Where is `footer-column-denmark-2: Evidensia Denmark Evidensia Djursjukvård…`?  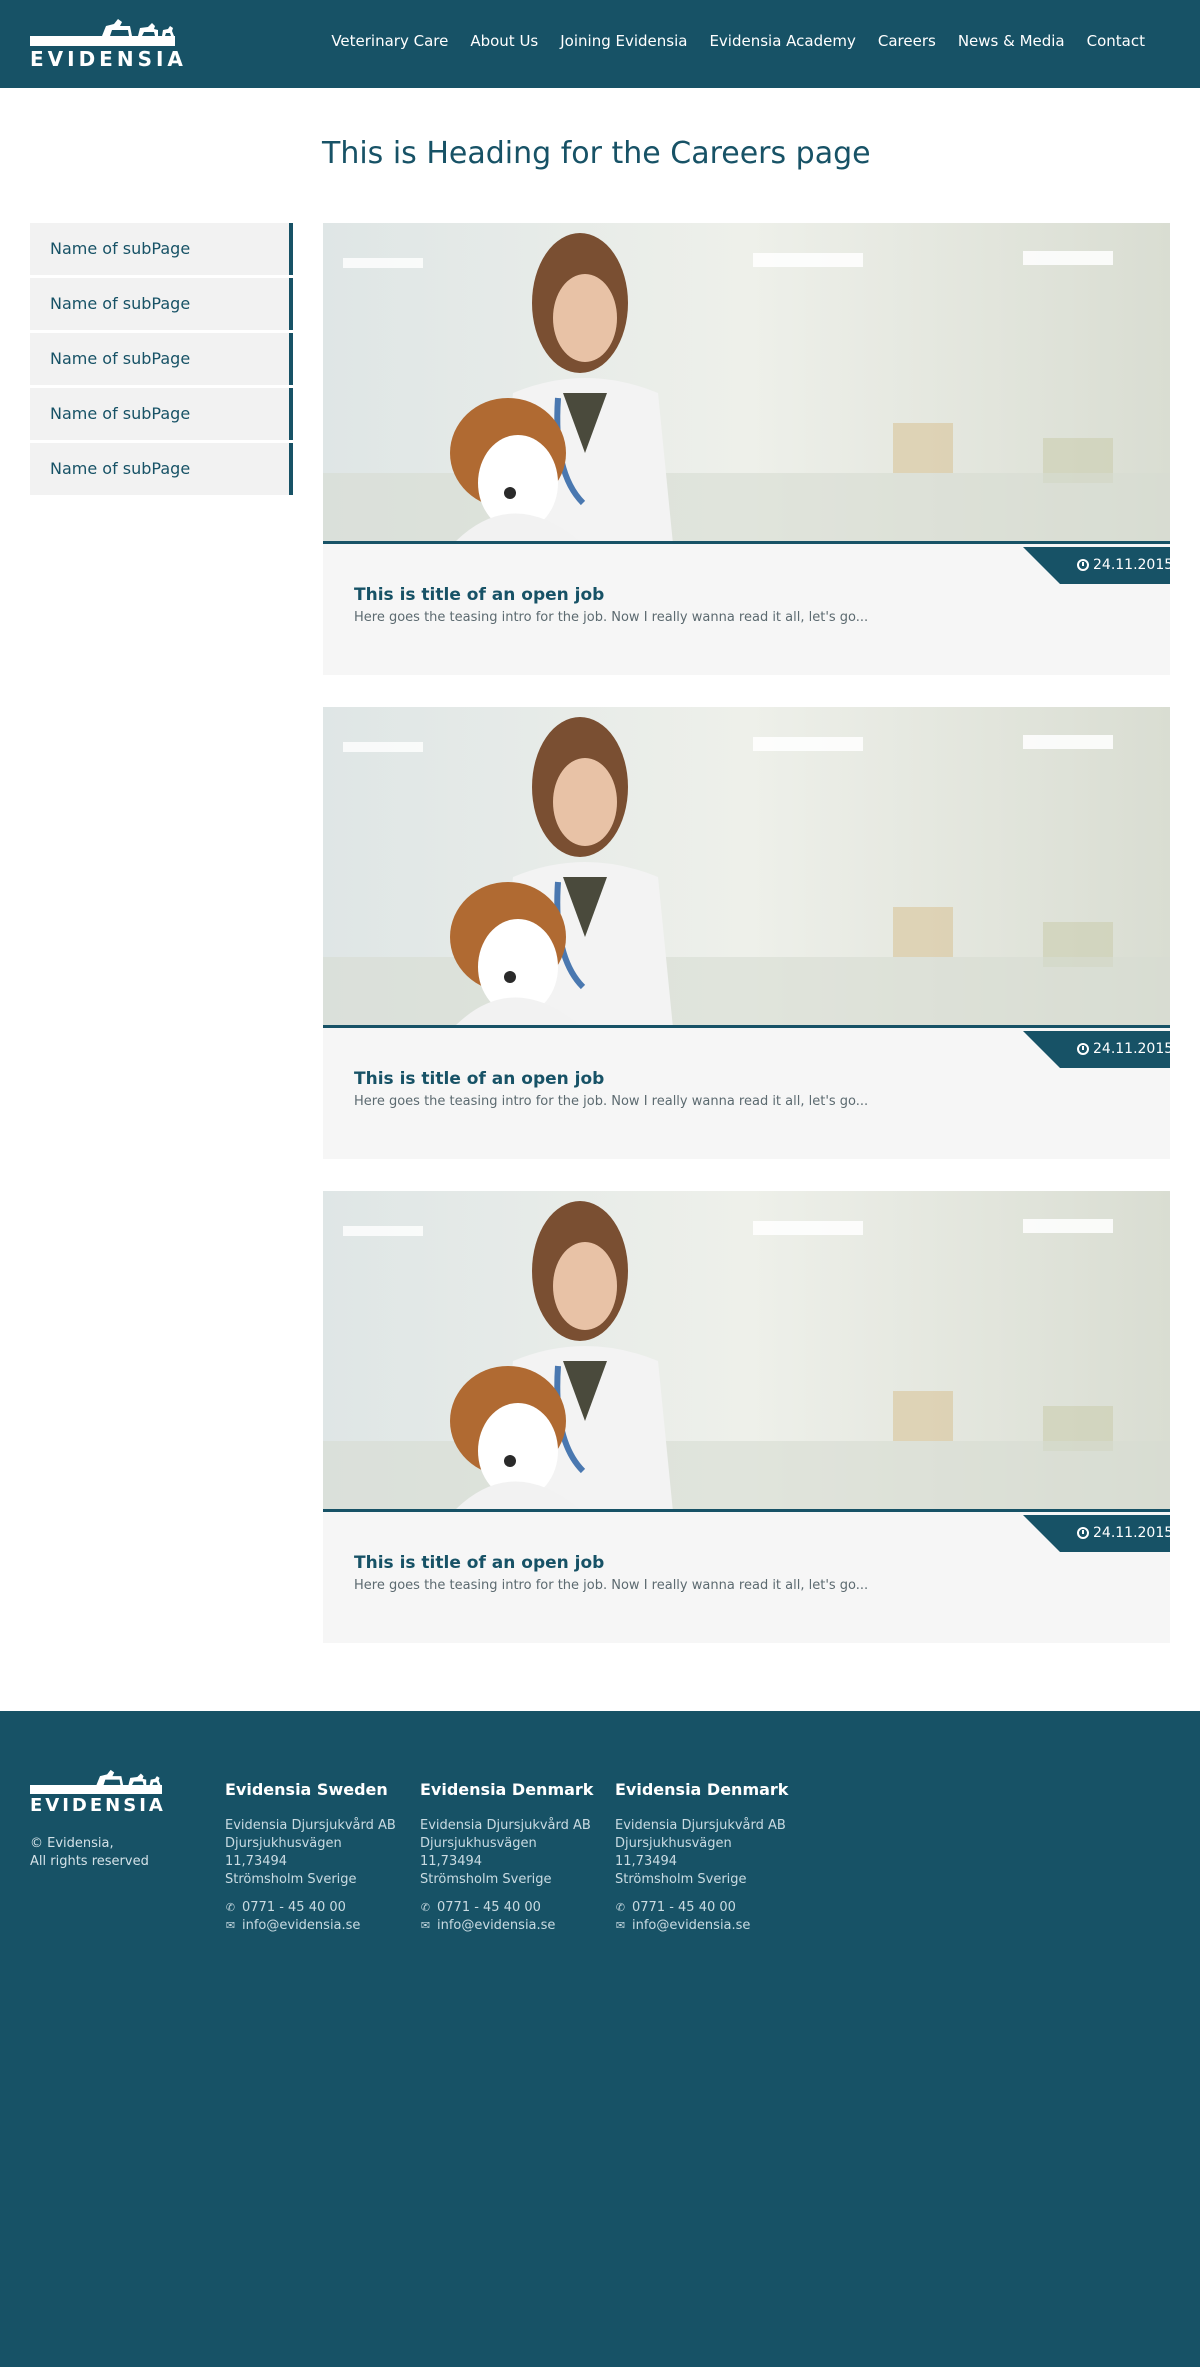
footer-column-denmark-2: Evidensia Denmark Evidensia Djursjukvård… is located at coordinates (705, 1858).